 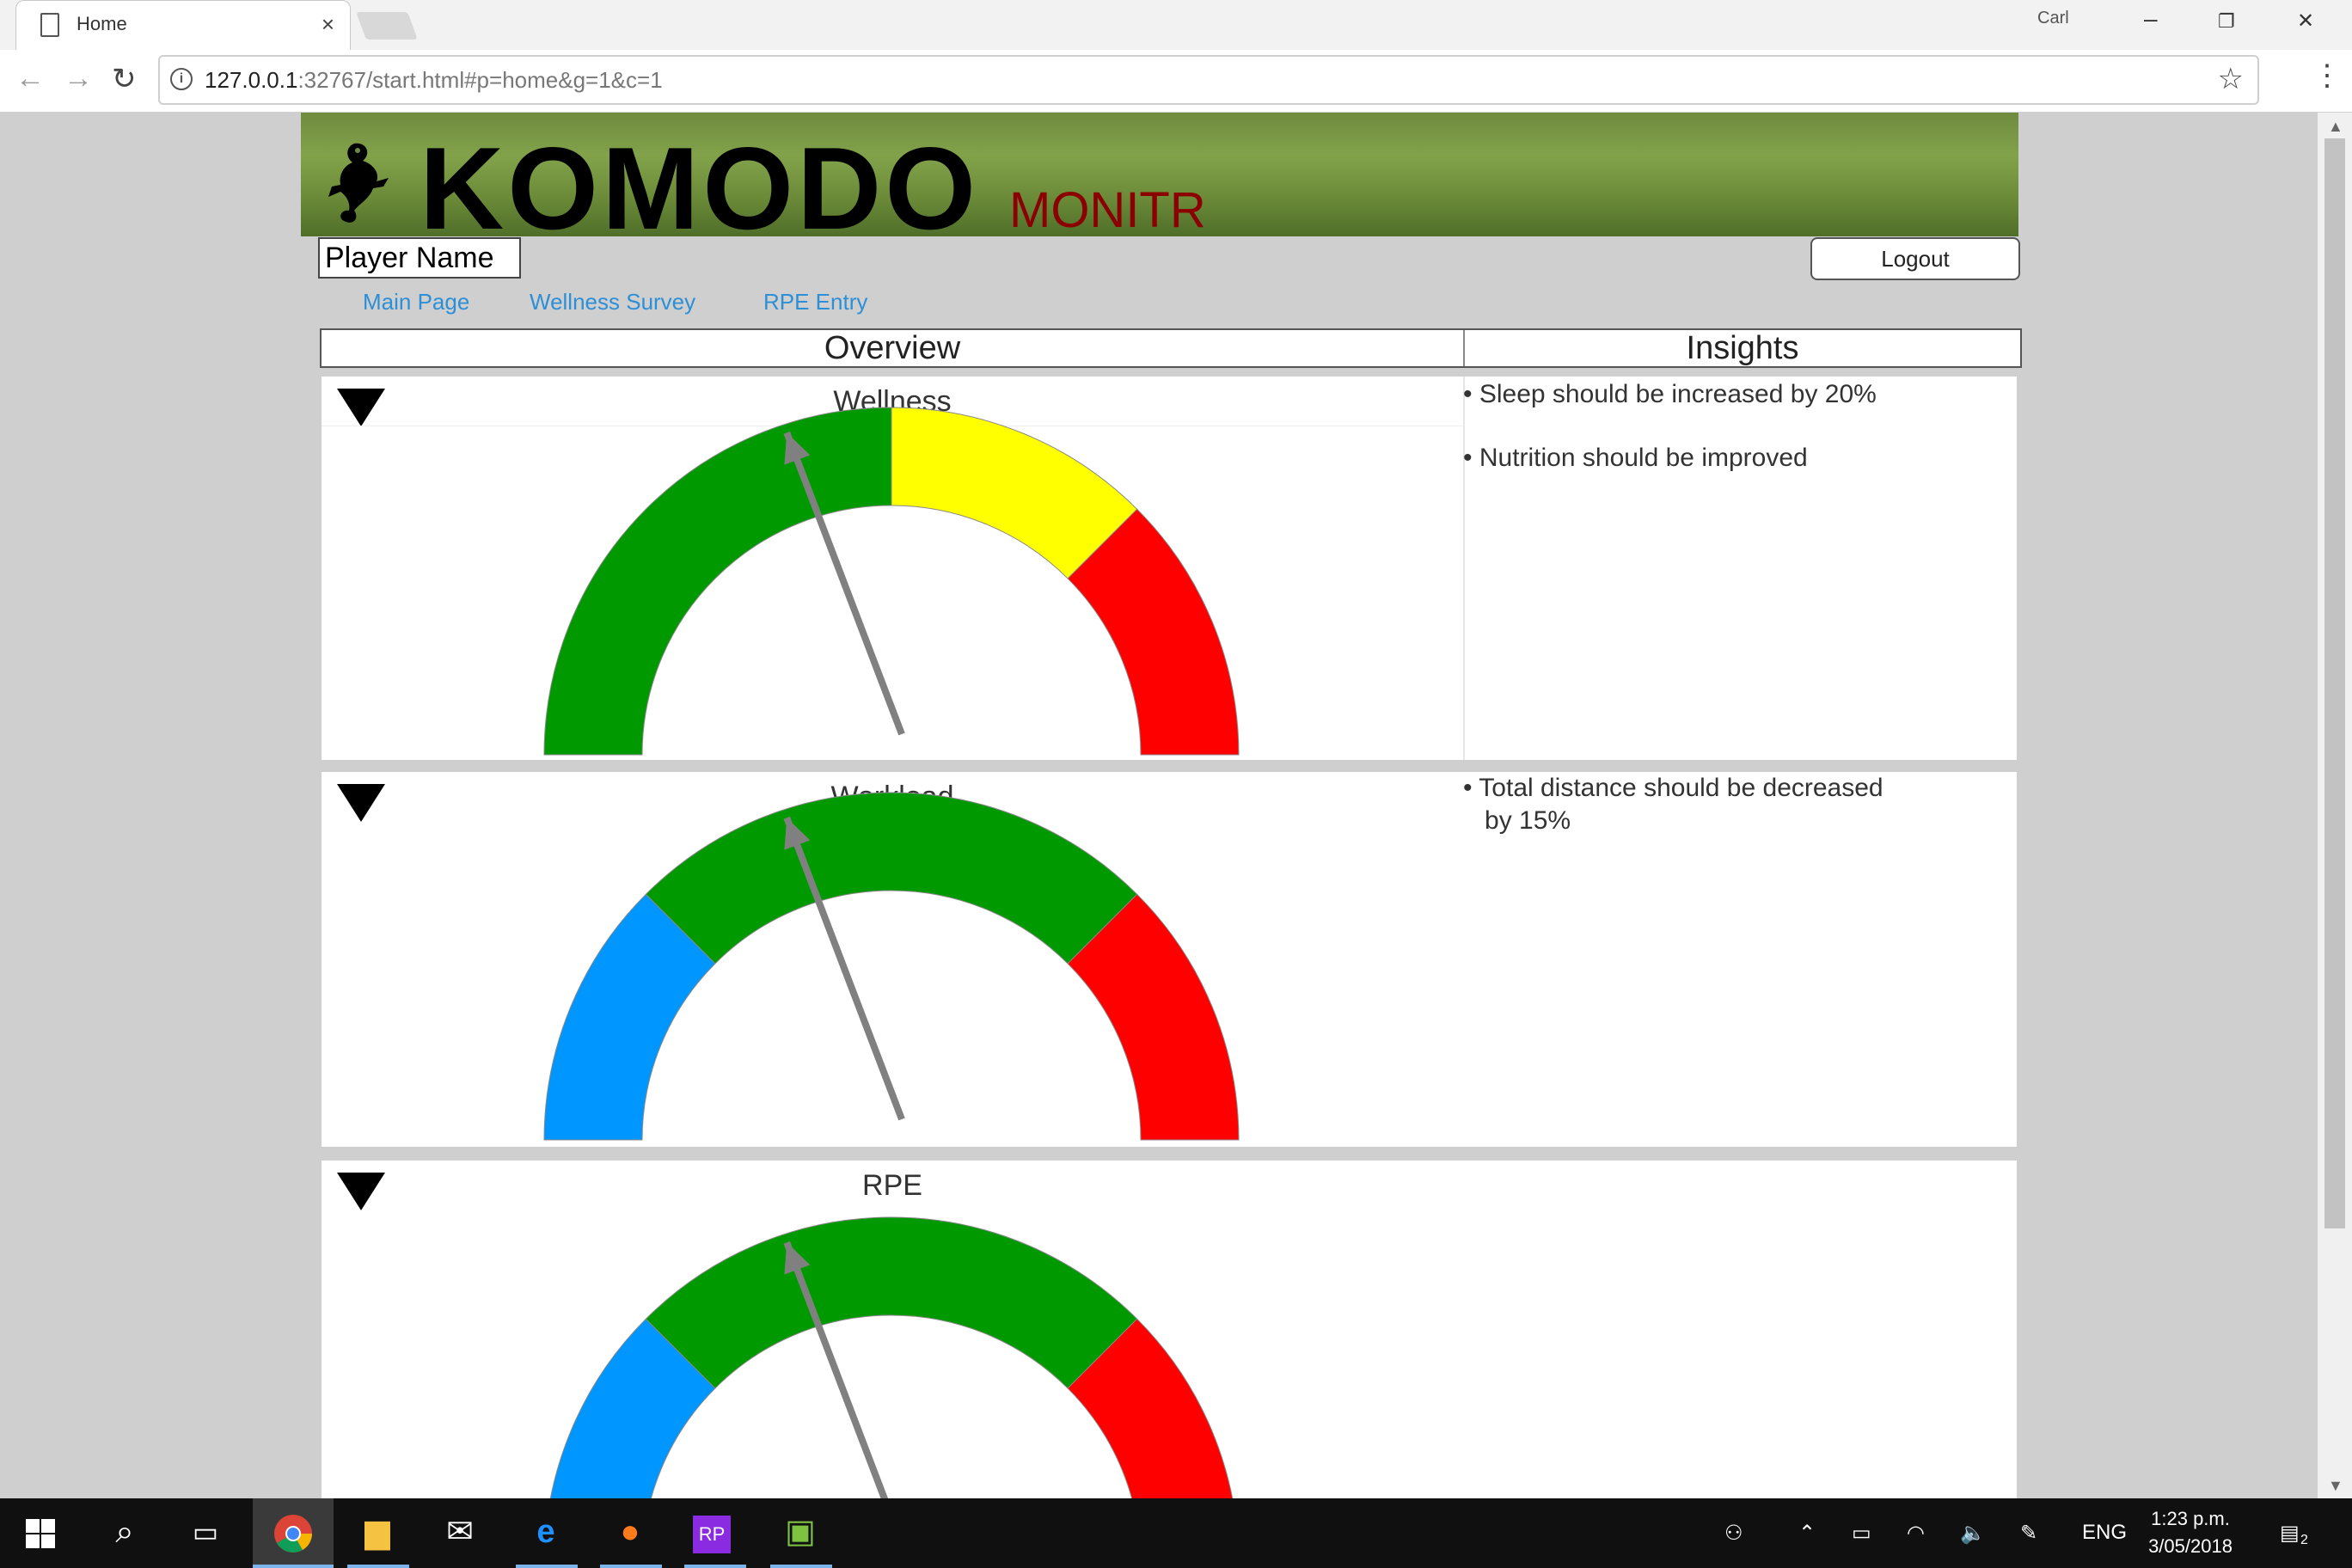 I want to click on nav-wellness-survey: Wellness Survey, so click(x=612, y=302).